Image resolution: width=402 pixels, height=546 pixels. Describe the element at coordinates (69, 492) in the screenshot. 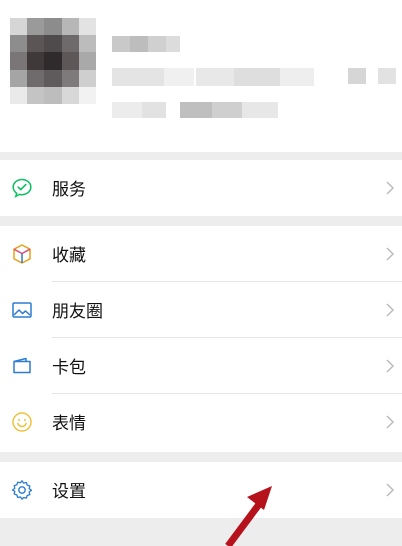

I see `menu-item-label: 设置` at that location.